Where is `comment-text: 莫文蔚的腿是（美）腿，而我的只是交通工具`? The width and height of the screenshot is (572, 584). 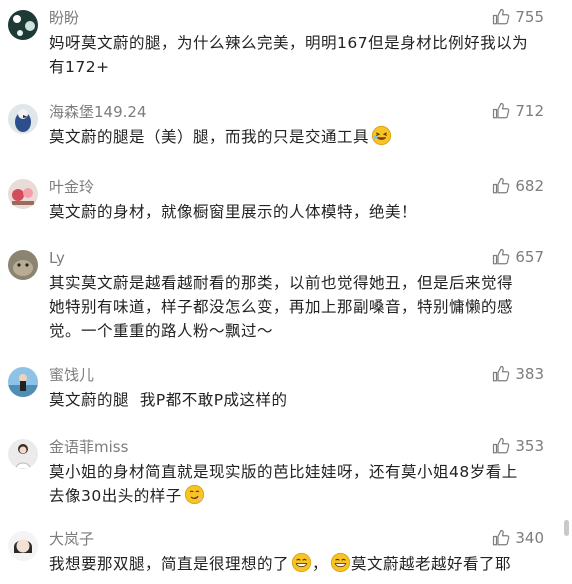
comment-text: 莫文蔚的腿是（美）腿，而我的只是交通工具 is located at coordinates (304, 137).